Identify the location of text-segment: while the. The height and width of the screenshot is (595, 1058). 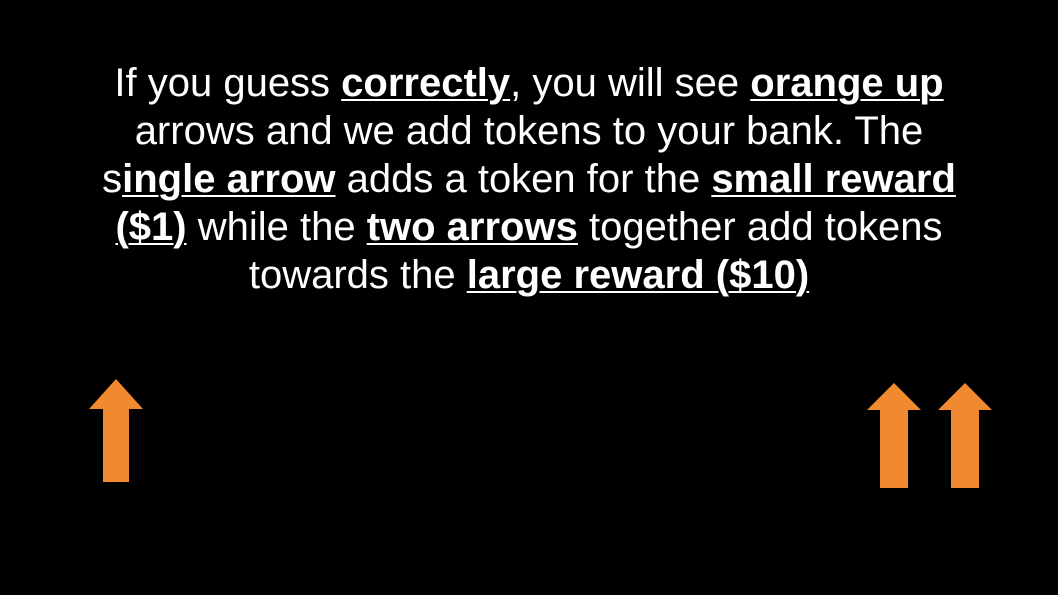
(276, 227).